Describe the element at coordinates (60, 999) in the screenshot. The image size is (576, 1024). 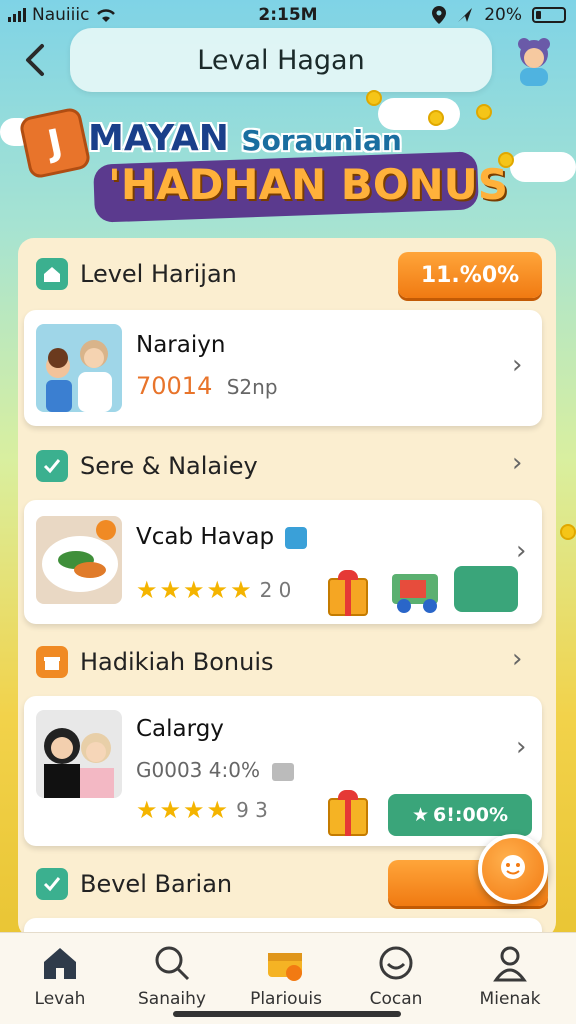
I see `nav-label: Levah` at that location.